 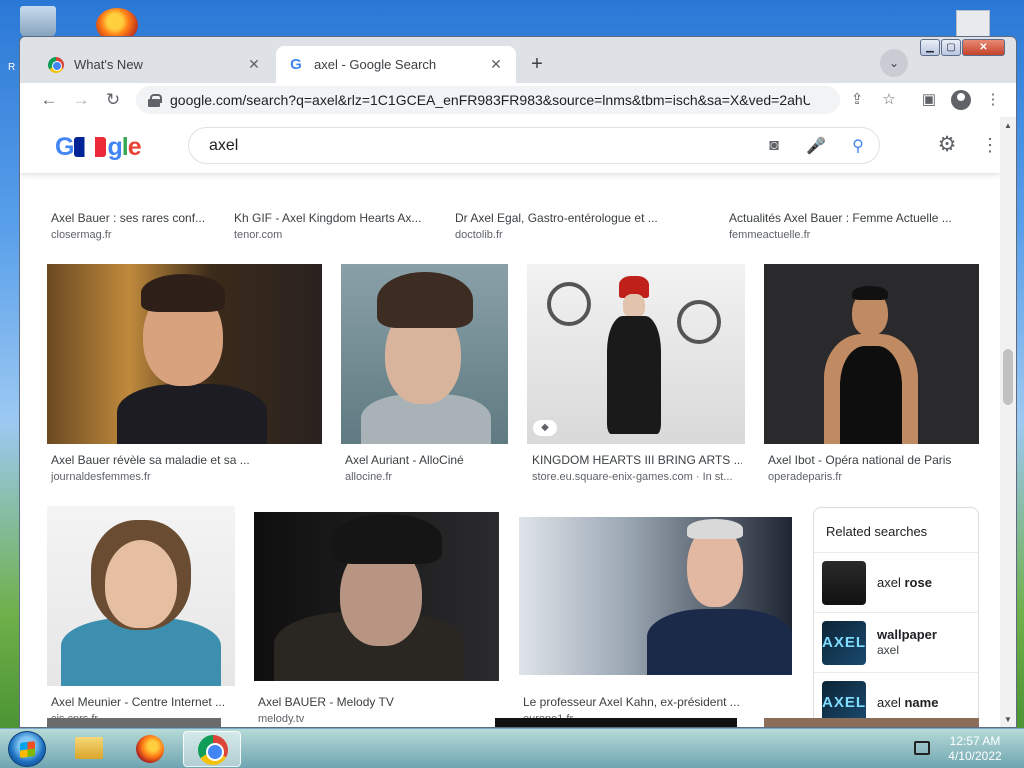 What do you see at coordinates (975, 756) in the screenshot?
I see `clock-date: 4/10/2022` at bounding box center [975, 756].